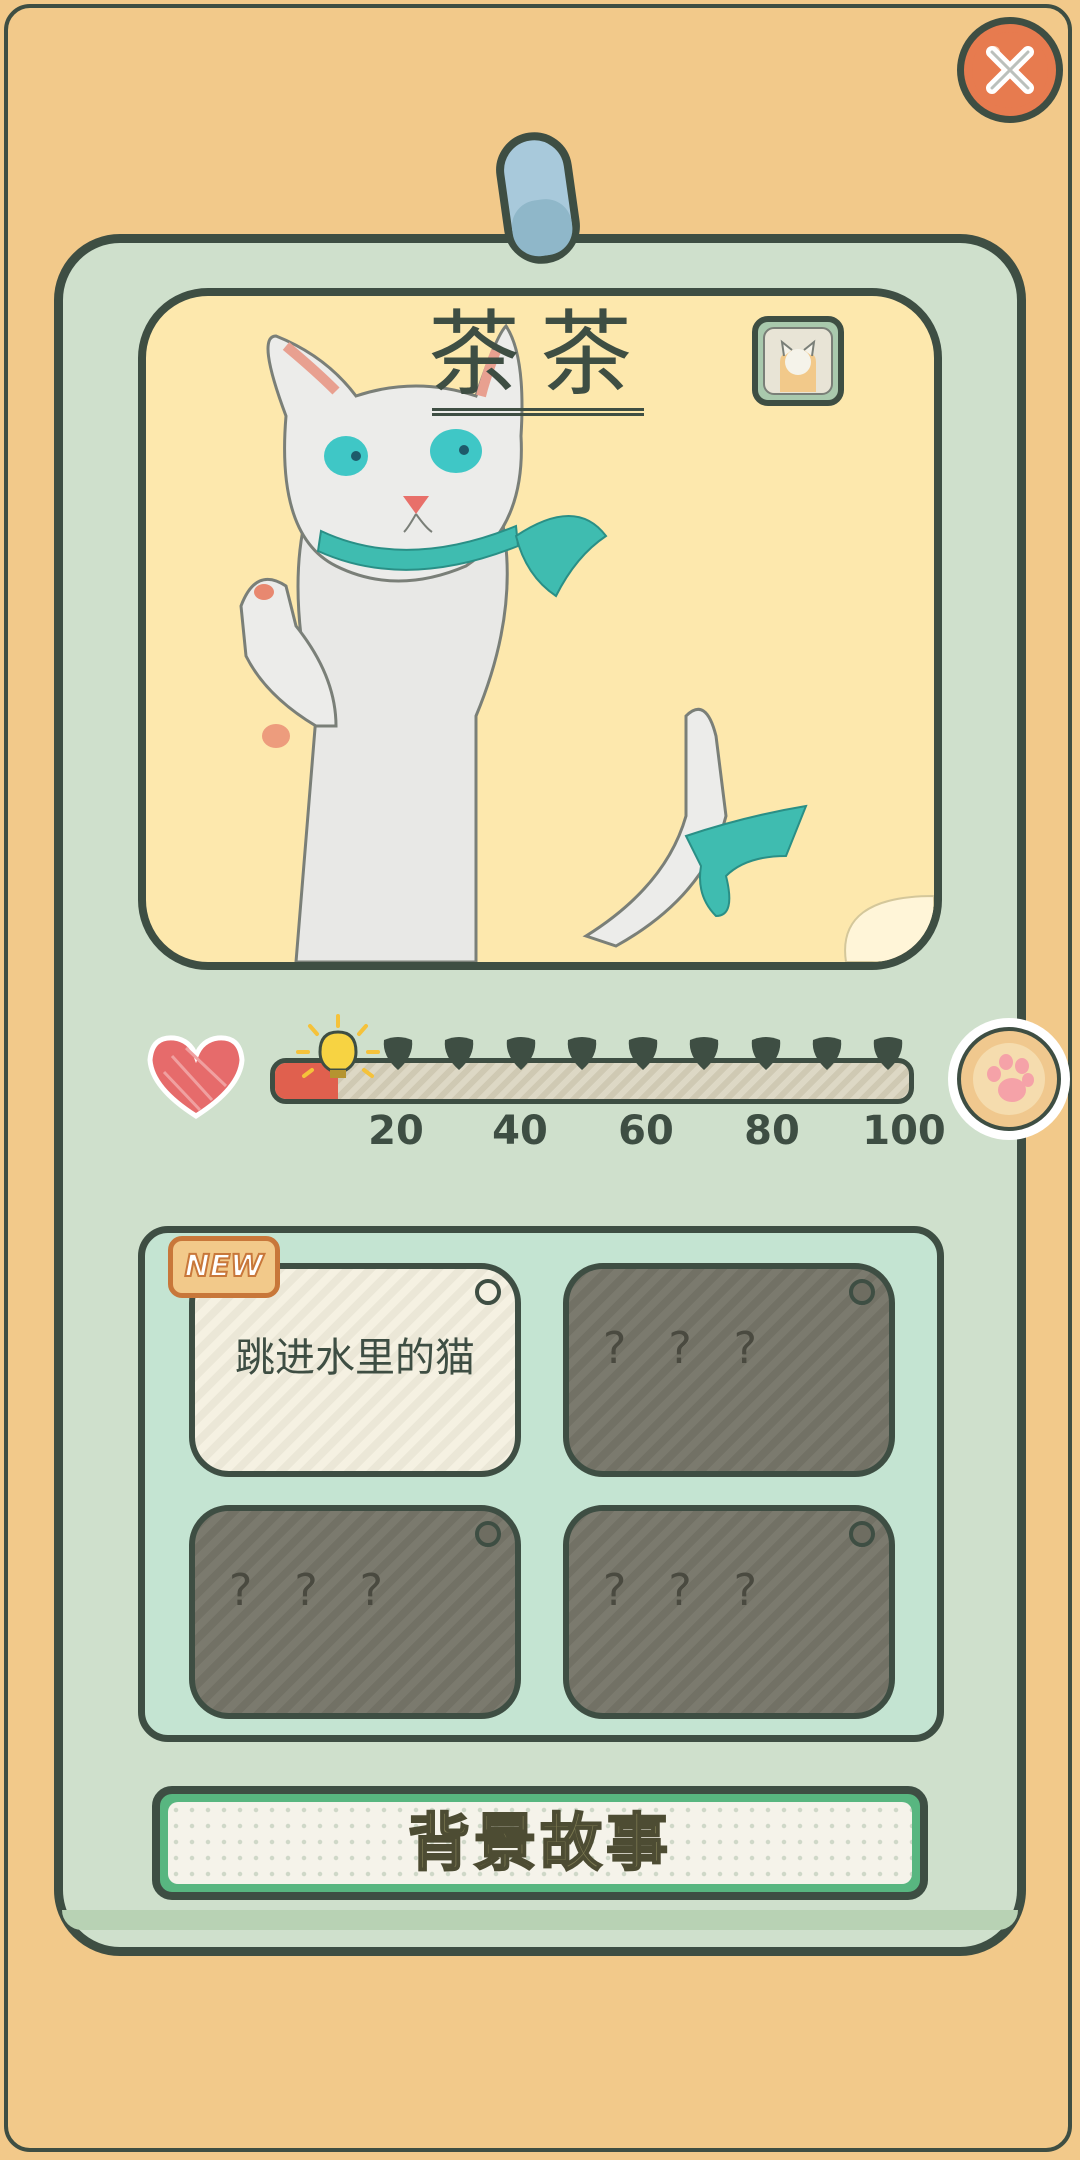  I want to click on cat-name: 茶茶, so click(539, 354).